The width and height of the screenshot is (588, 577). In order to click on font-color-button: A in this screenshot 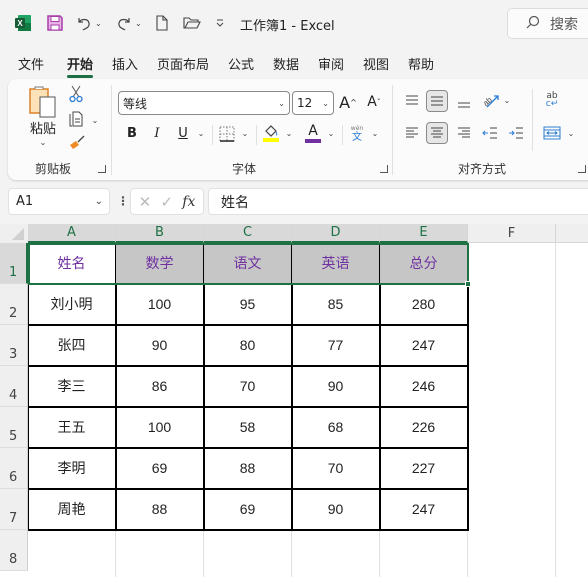, I will do `click(313, 133)`.